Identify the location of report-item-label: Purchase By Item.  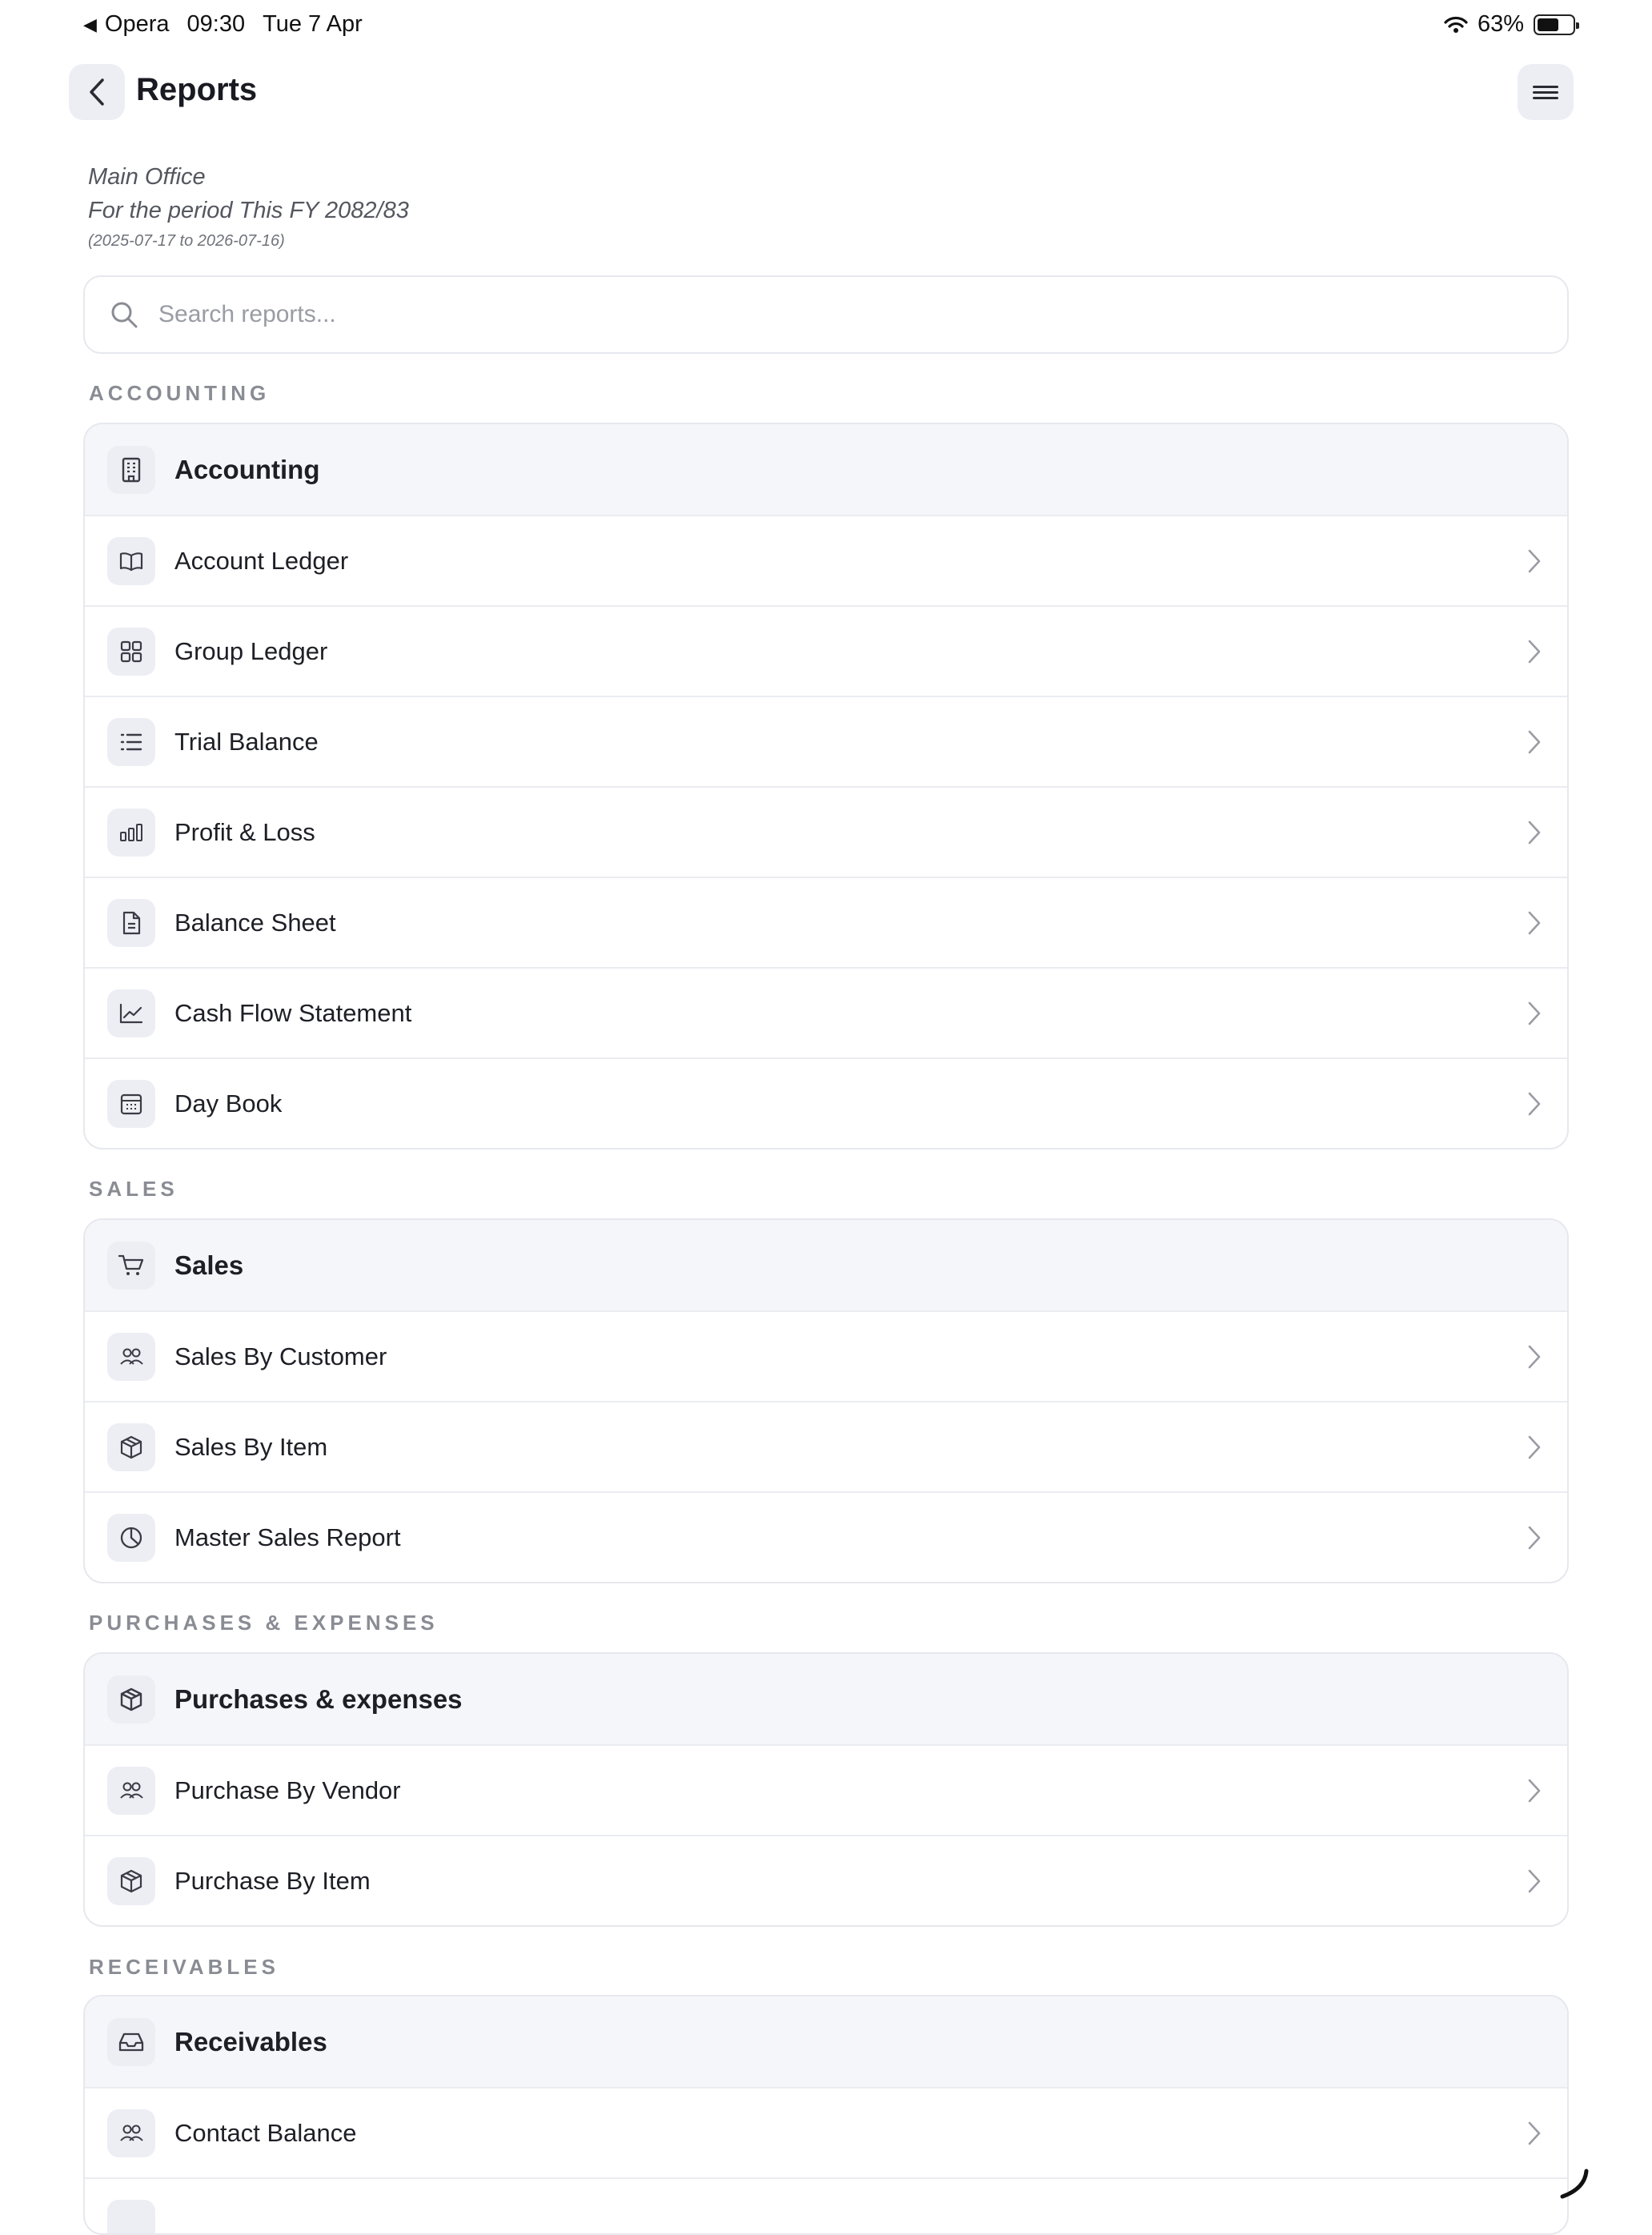
(272, 1881).